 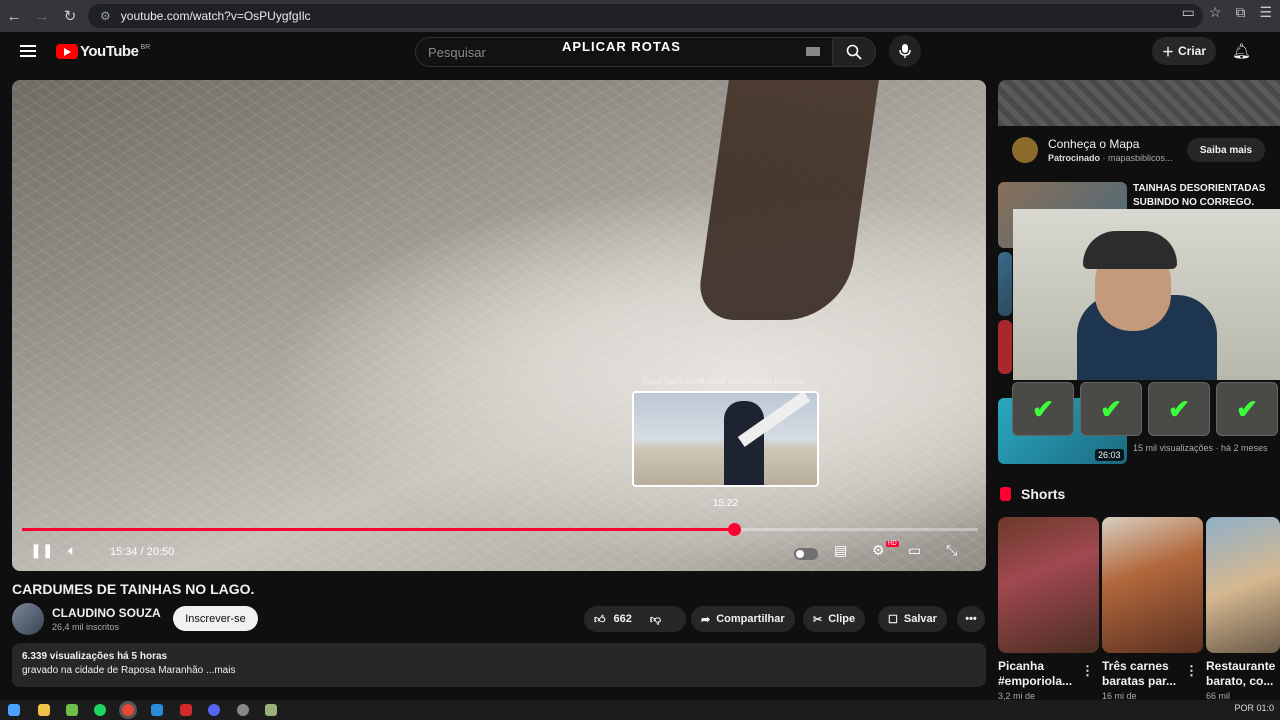 What do you see at coordinates (806, 554) in the screenshot?
I see `autoplay-toggle` at bounding box center [806, 554].